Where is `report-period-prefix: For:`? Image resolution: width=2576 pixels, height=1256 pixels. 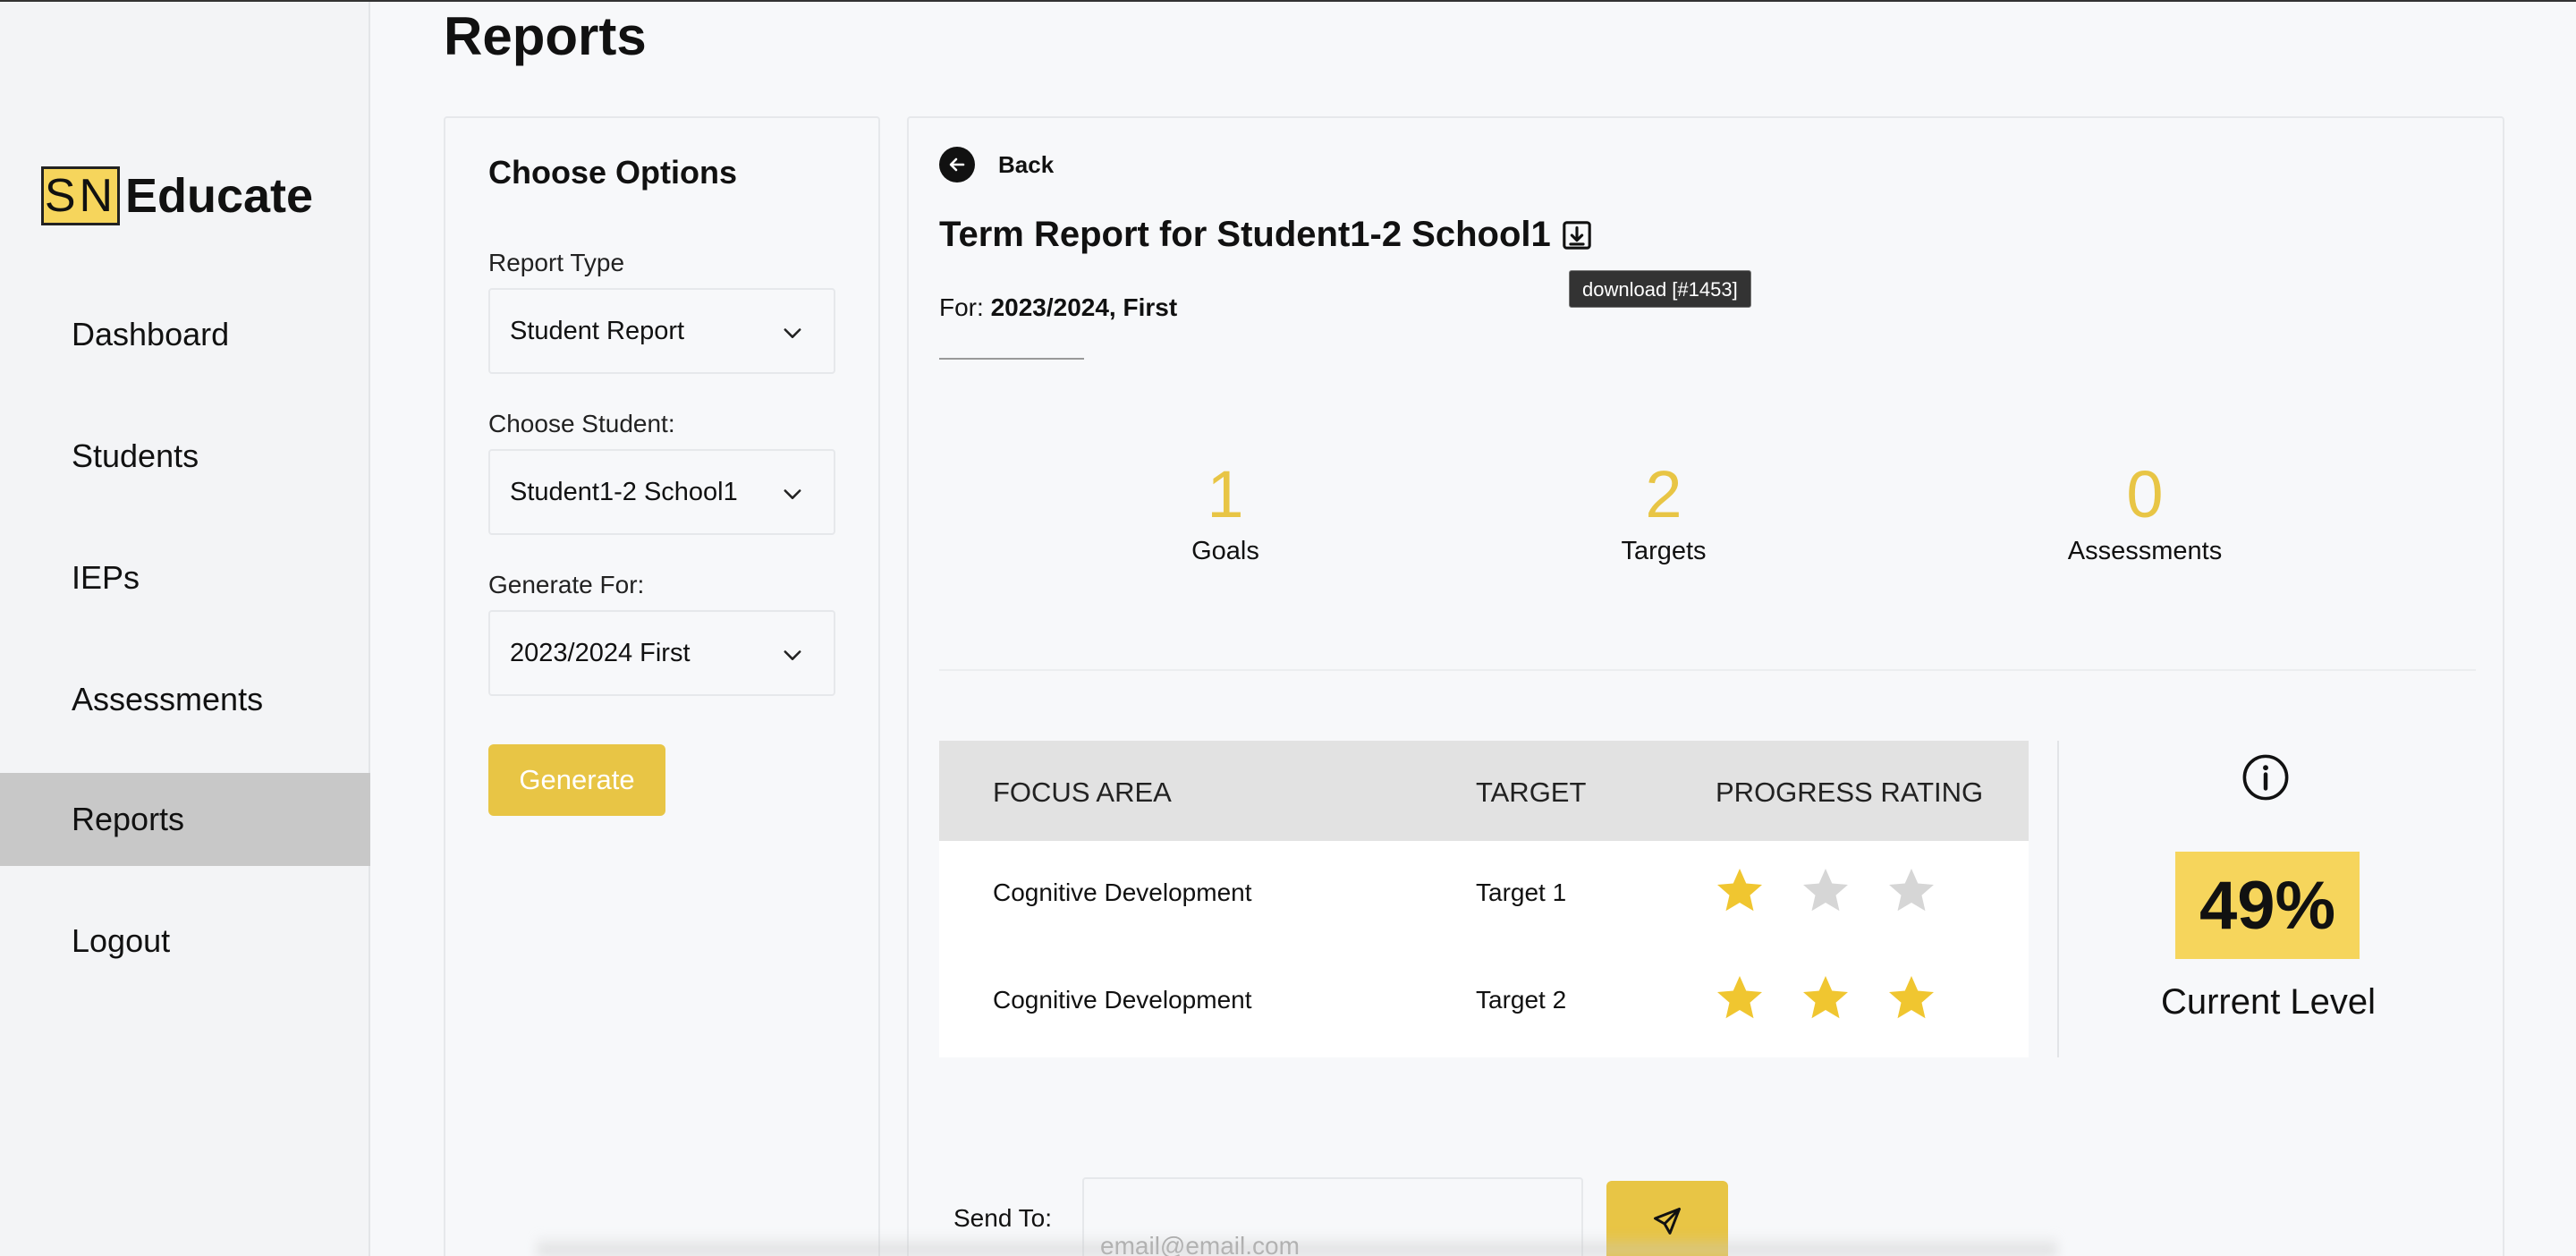
report-period-prefix: For: is located at coordinates (961, 307).